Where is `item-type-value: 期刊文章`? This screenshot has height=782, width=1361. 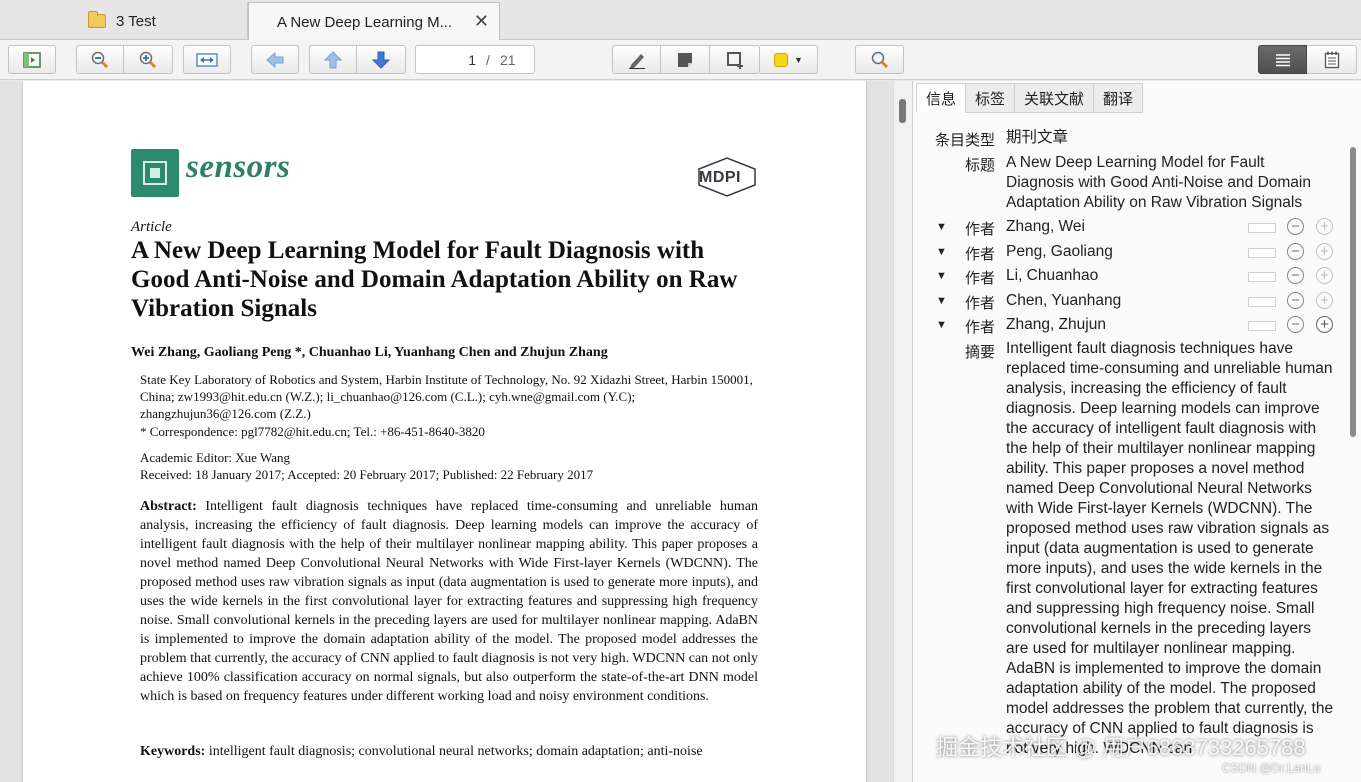
item-type-value: 期刊文章 is located at coordinates (1037, 138).